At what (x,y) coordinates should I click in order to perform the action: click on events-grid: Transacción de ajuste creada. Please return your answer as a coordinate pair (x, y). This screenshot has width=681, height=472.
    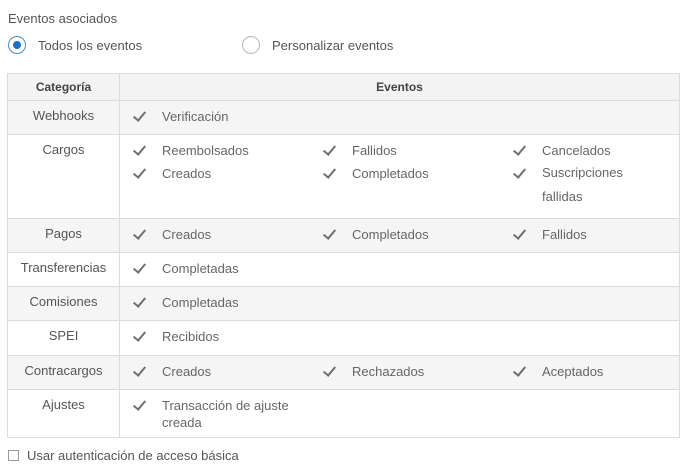
    Looking at the image, I should click on (405, 414).